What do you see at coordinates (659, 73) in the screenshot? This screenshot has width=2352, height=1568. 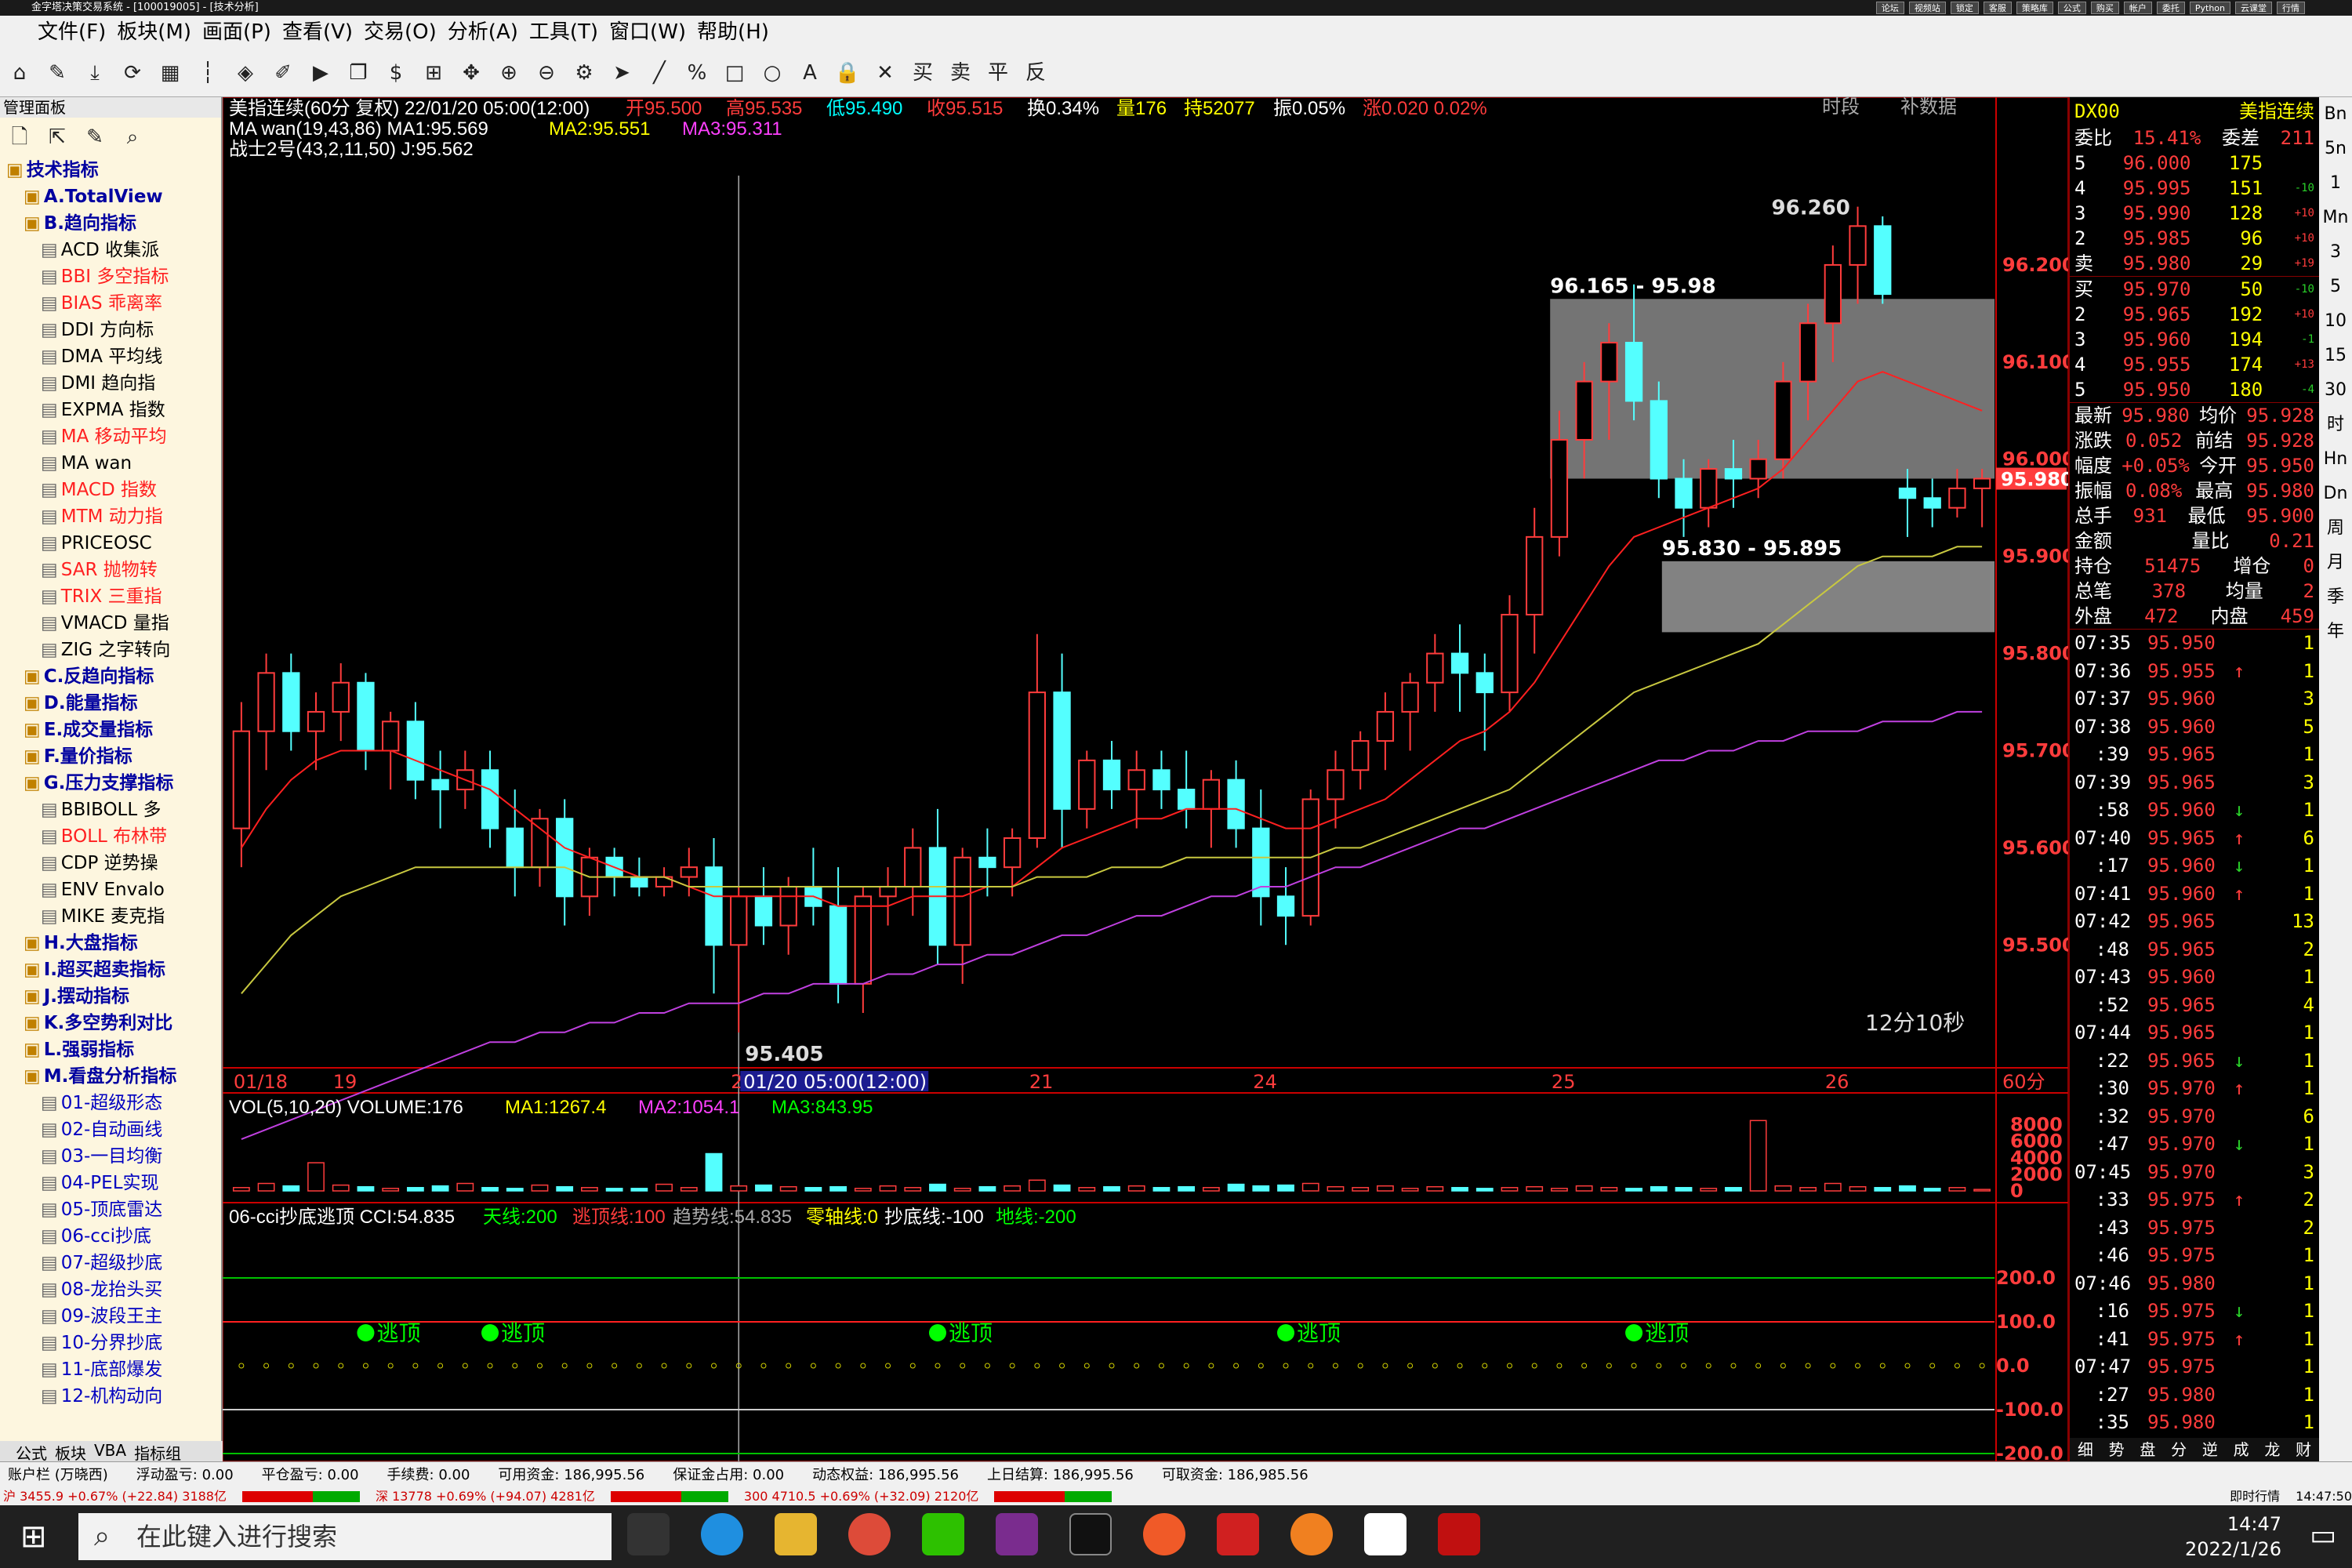 I see `line-icon: ╱` at bounding box center [659, 73].